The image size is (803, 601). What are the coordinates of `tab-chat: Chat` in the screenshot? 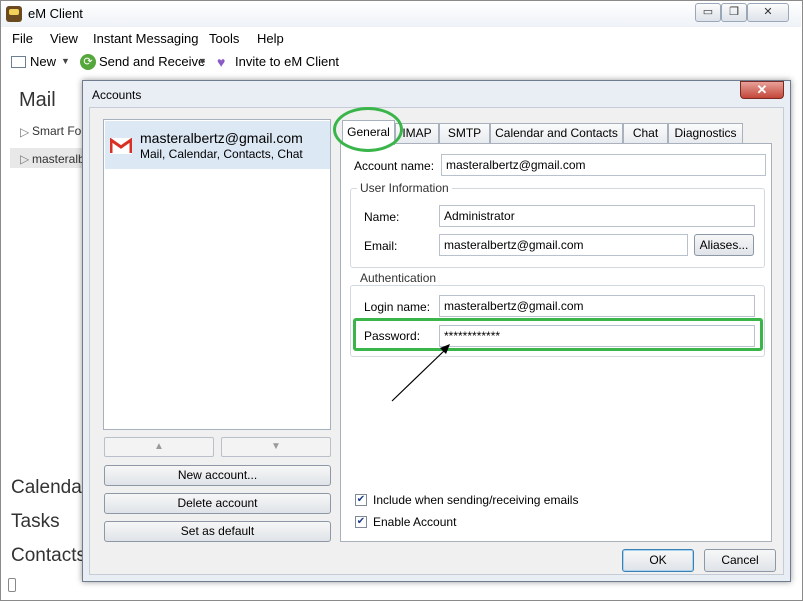 It's located at (645, 133).